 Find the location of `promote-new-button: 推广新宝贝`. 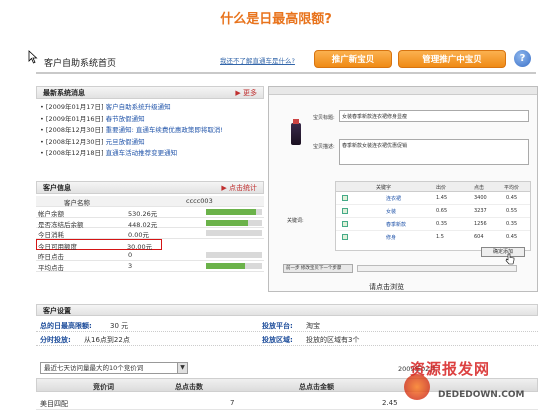

promote-new-button: 推广新宝贝 is located at coordinates (353, 59).